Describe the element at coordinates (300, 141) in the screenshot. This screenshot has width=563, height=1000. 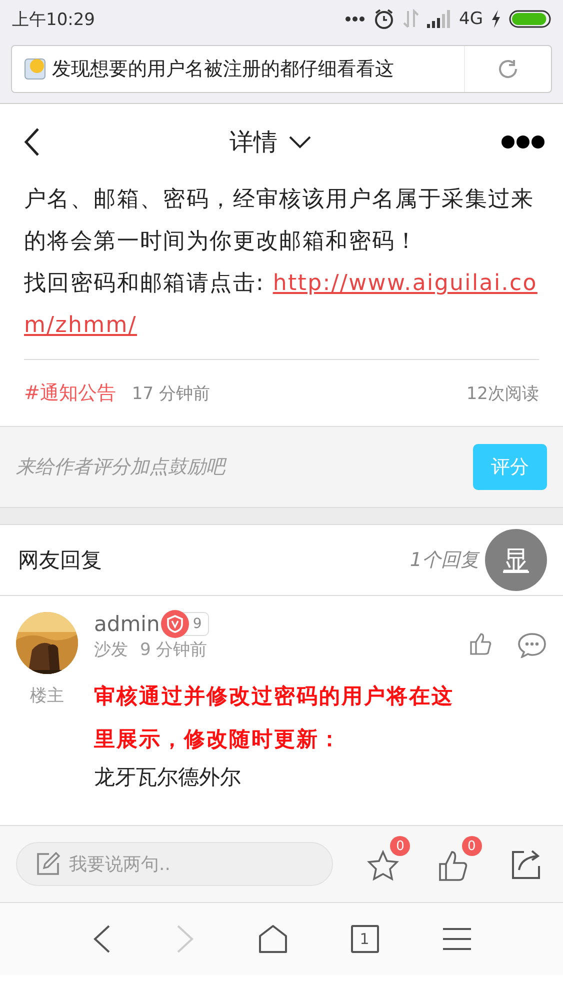
I see `chevron-down-icon` at that location.